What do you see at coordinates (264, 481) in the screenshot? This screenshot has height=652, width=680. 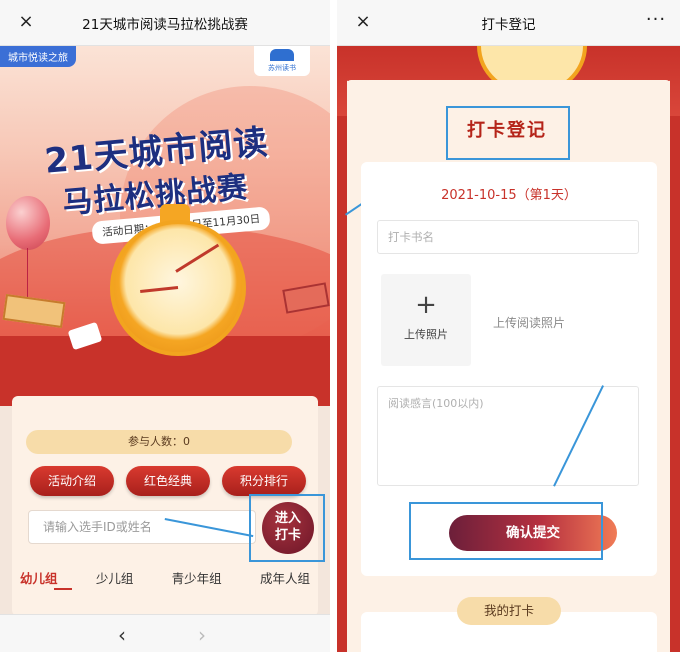 I see `points-ranking-button: 积分排行` at bounding box center [264, 481].